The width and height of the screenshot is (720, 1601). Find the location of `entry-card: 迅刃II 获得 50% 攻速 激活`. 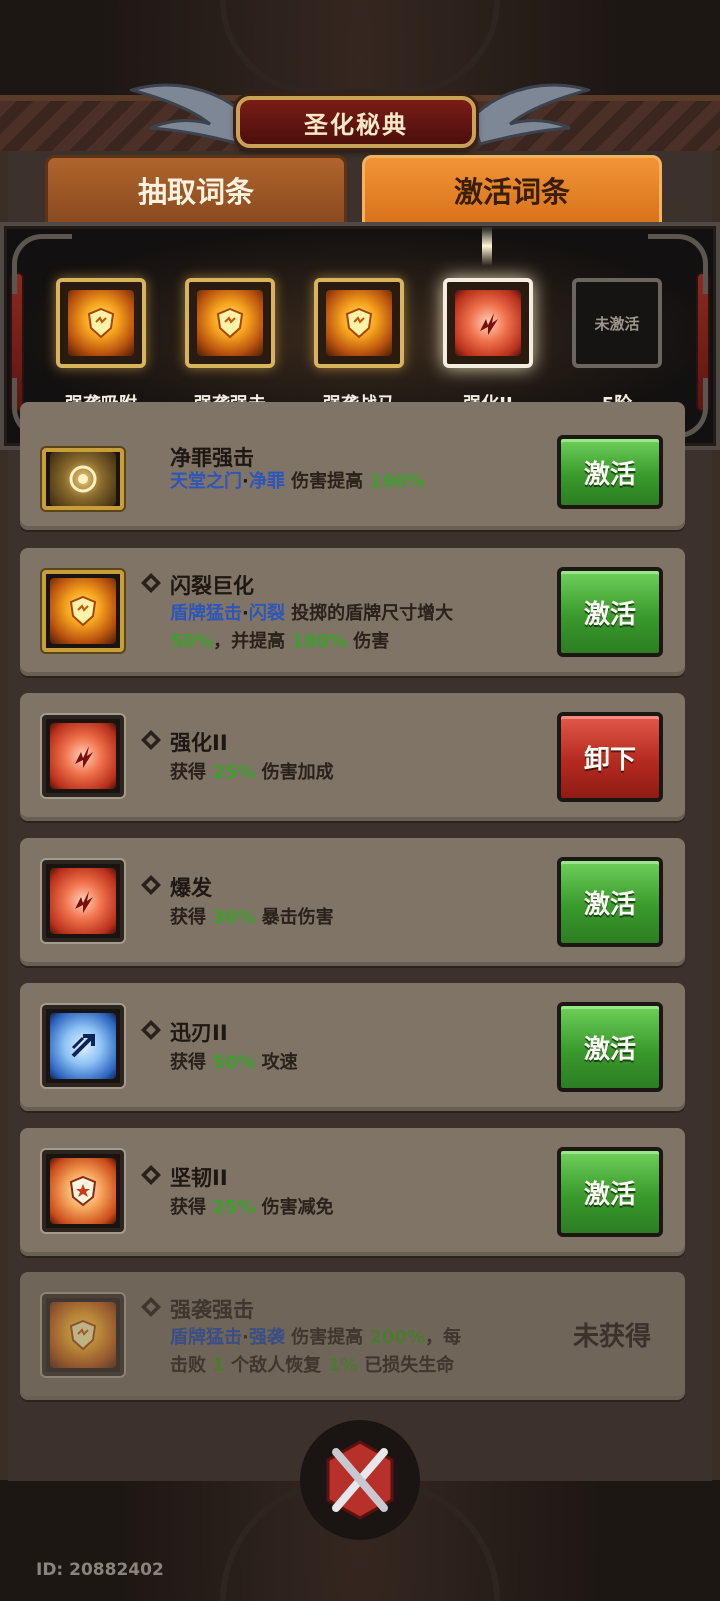

entry-card: 迅刃II 获得 50% 攻速 激活 is located at coordinates (352, 1047).